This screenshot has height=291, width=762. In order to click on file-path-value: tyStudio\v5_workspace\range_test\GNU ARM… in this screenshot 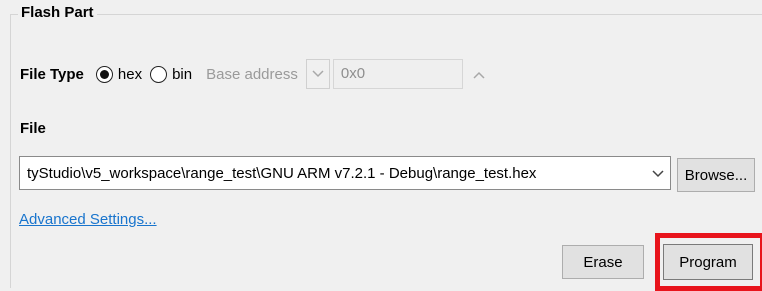, I will do `click(333, 173)`.